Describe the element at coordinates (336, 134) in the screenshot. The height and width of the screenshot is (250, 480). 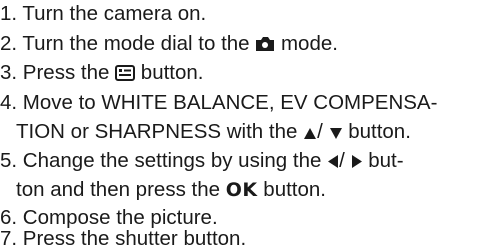
I see `down-arrow-icon` at that location.